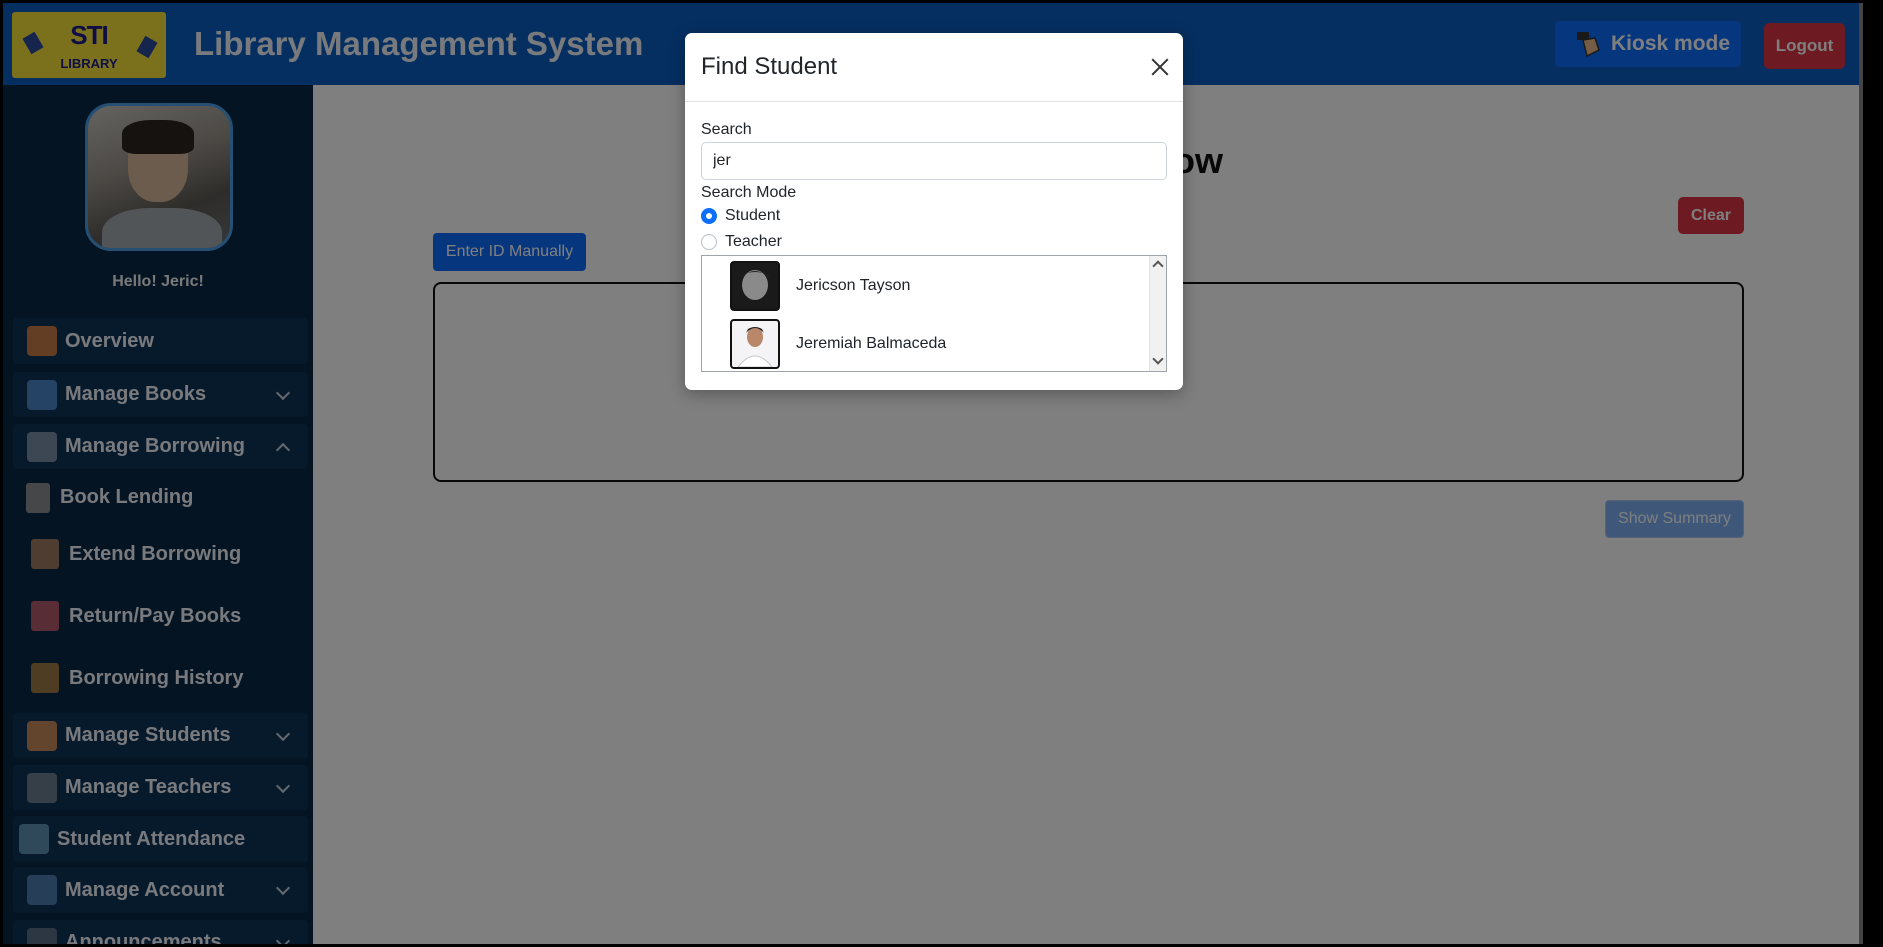 This screenshot has height=947, width=1883. Describe the element at coordinates (1158, 359) in the screenshot. I see `scroll-down-arrow-icon` at that location.